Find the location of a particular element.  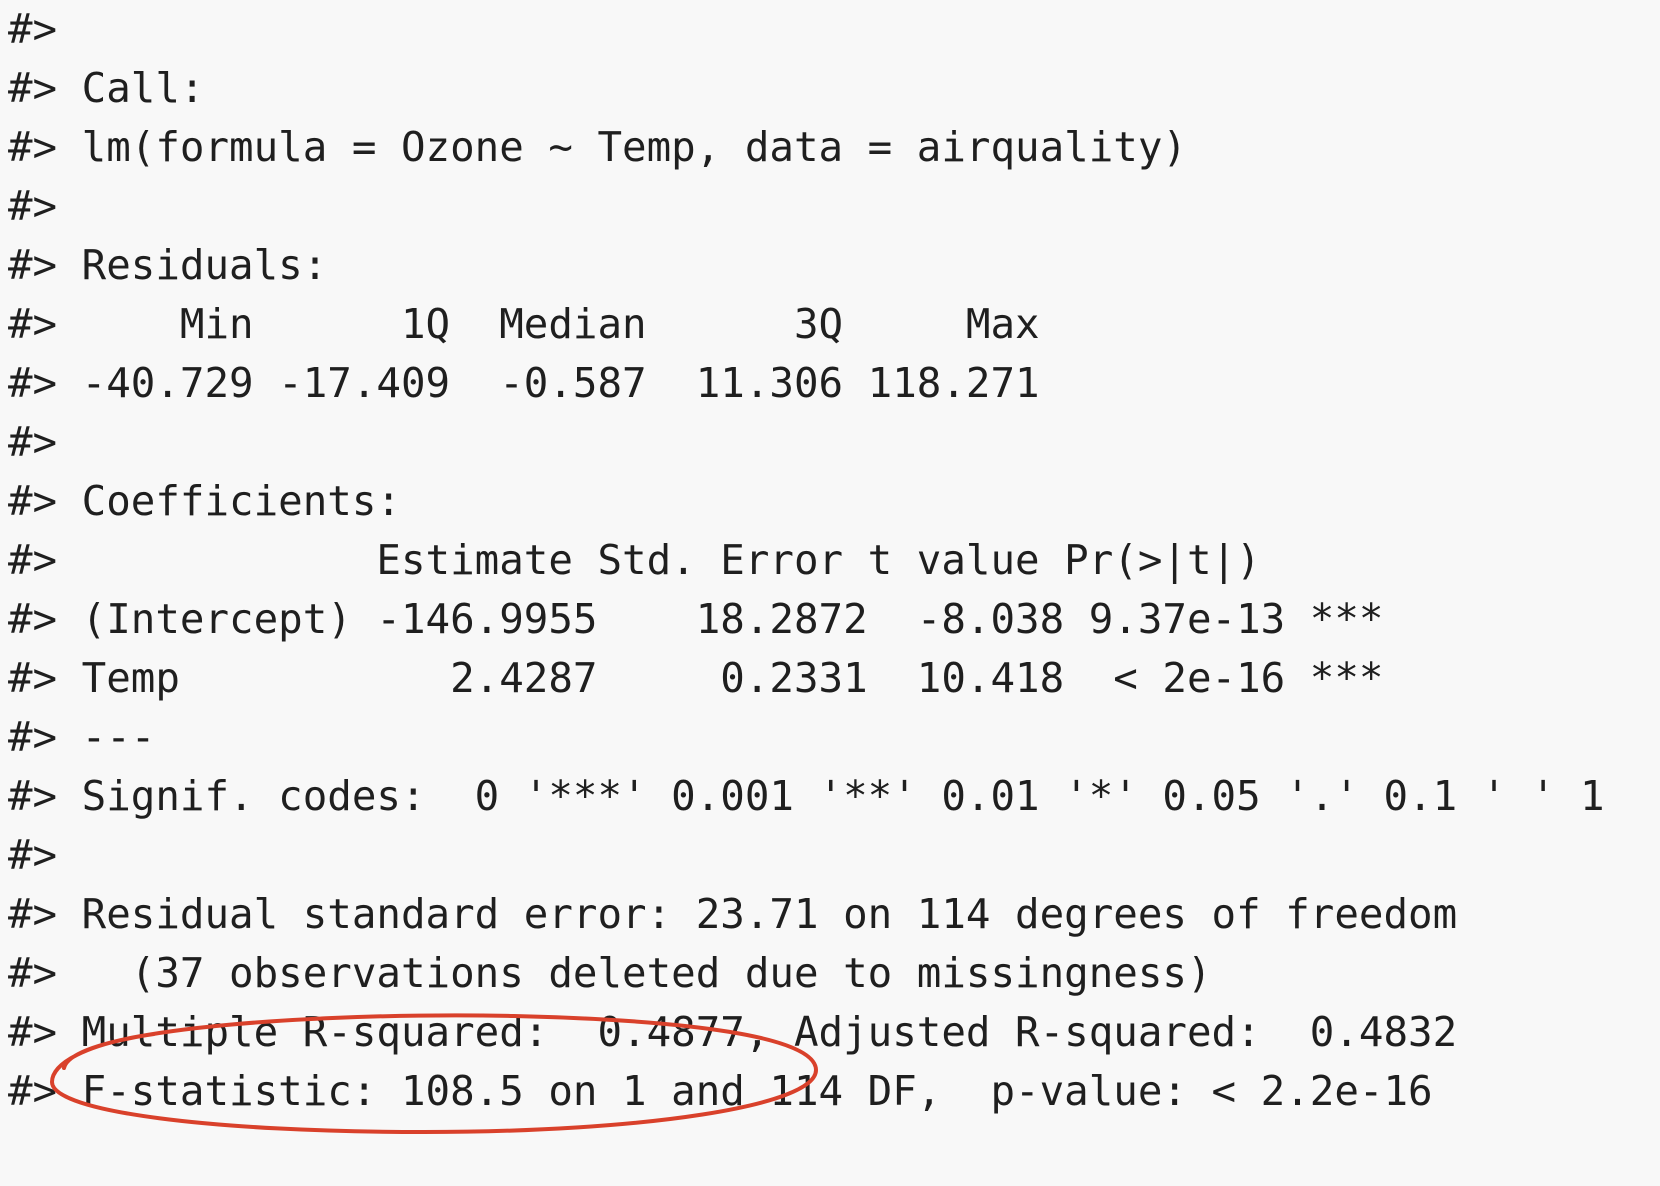

output-line-temp-row: #> Temp 2.4287 0.2331 10.418 < 2e-16 *** is located at coordinates (696, 678).